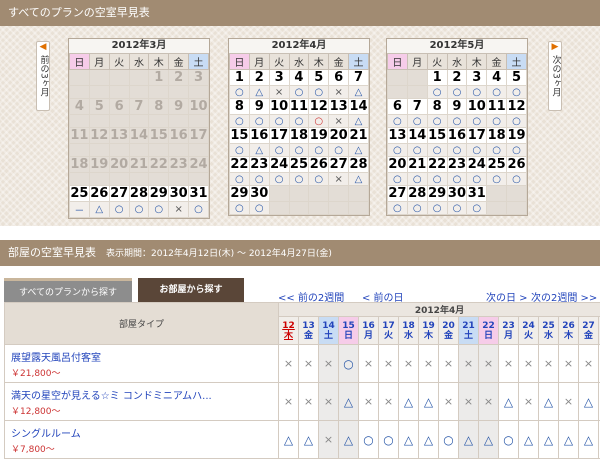 The width and height of the screenshot is (600, 459). I want to click on calendar-day: 23, so click(457, 165).